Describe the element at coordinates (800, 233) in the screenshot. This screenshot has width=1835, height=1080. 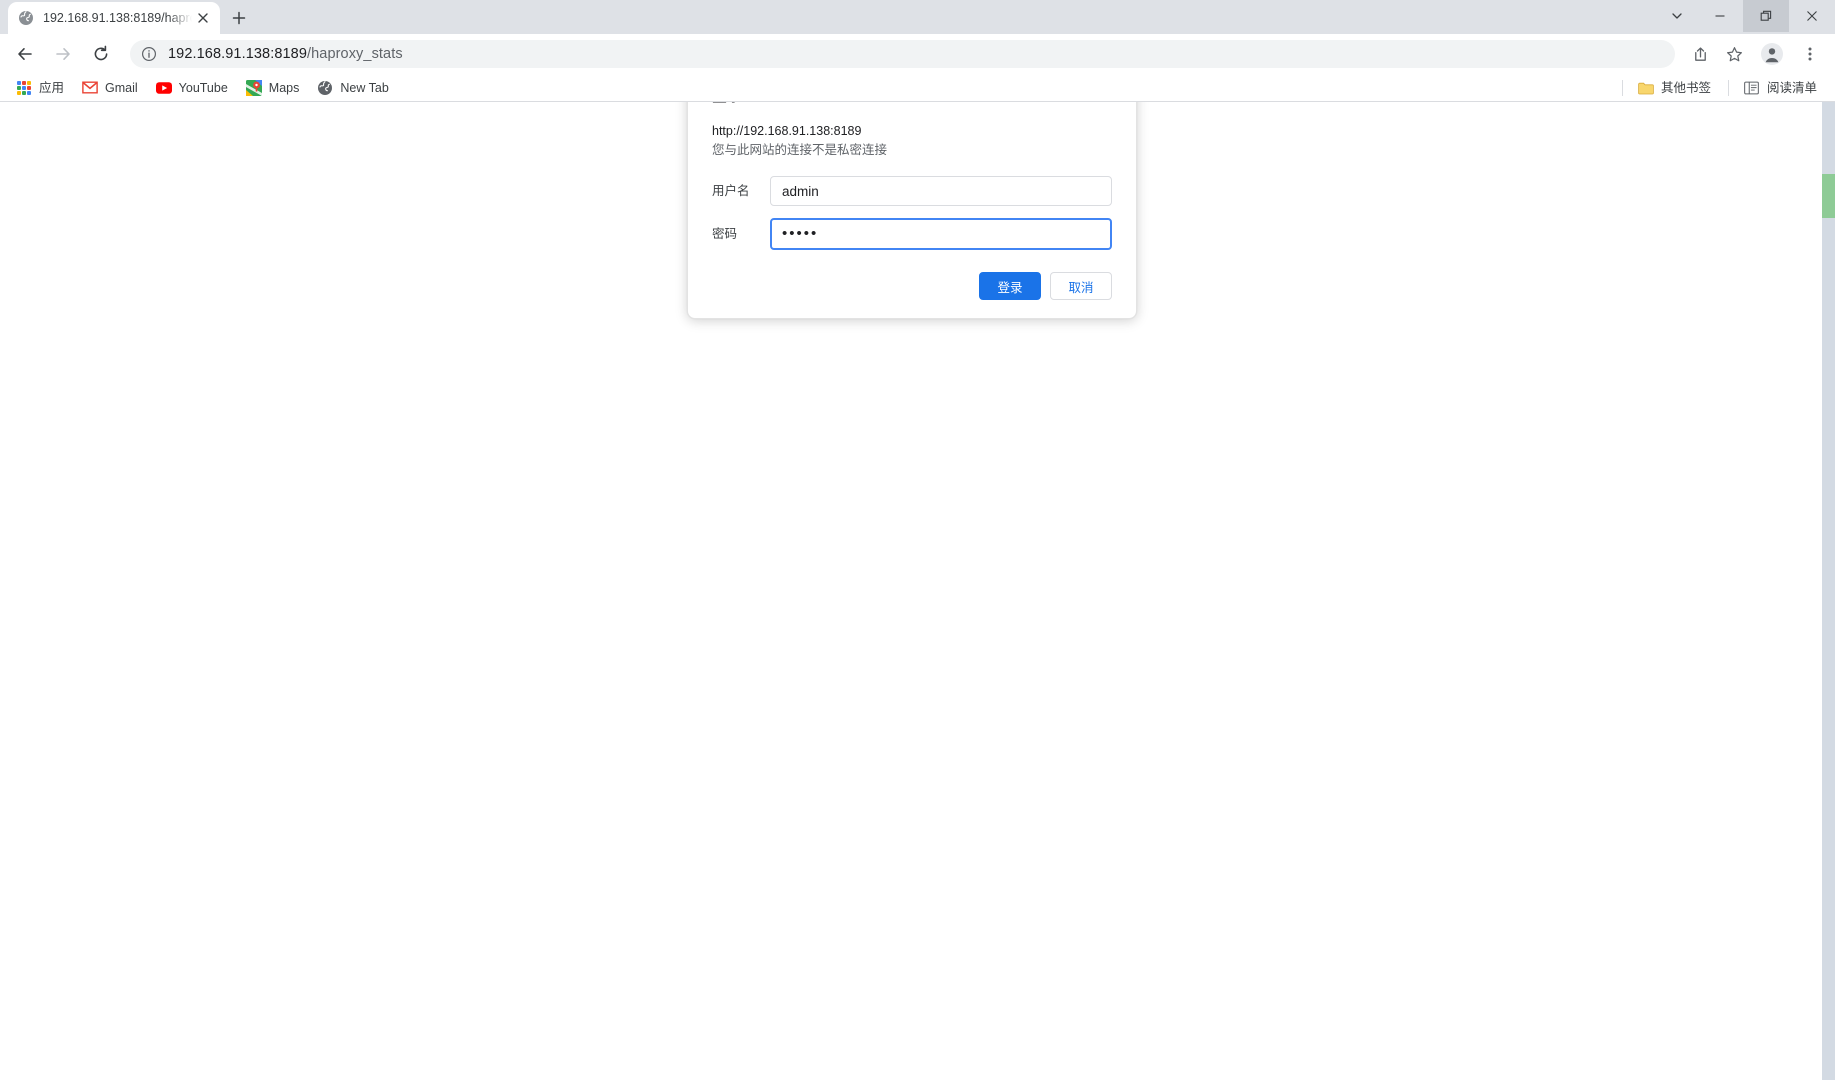
I see `password-value: •••••` at that location.